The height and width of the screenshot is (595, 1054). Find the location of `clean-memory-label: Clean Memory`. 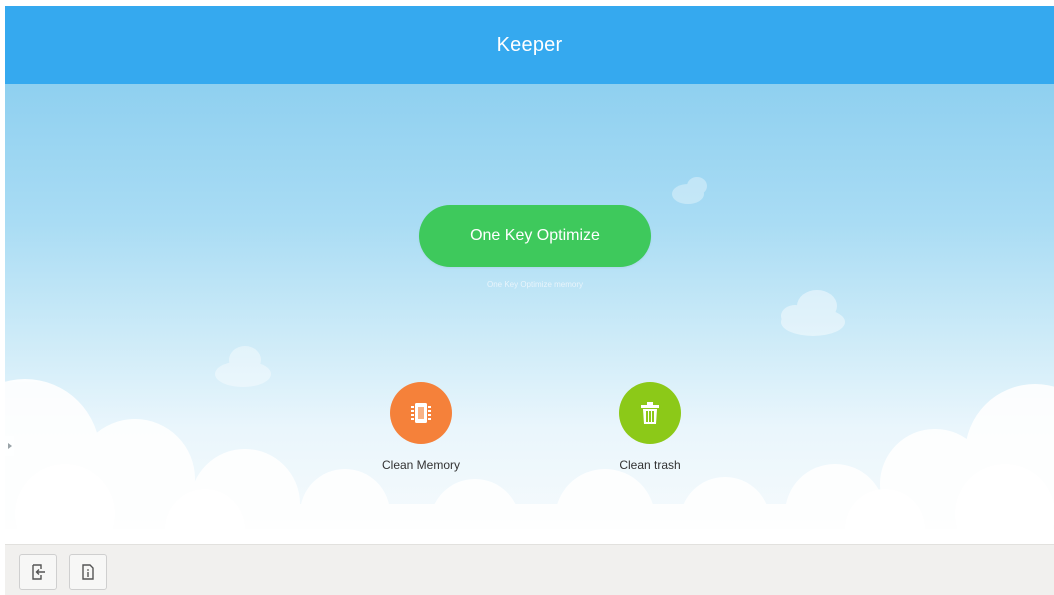

clean-memory-label: Clean Memory is located at coordinates (421, 465).